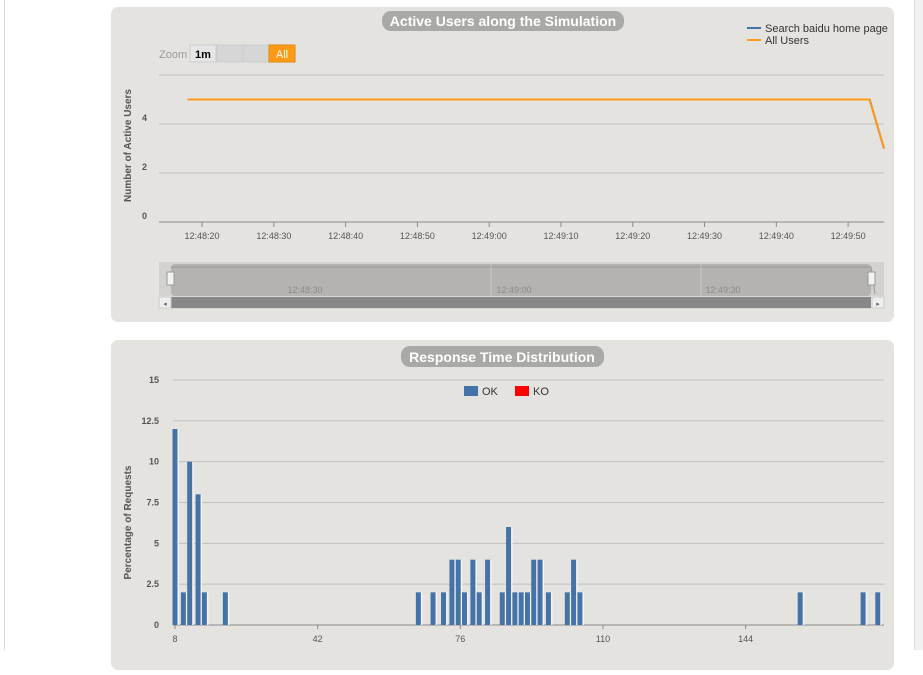 This screenshot has height=675, width=923. Describe the element at coordinates (417, 236) in the screenshot. I see `x-tick-label: 12:48:50` at that location.